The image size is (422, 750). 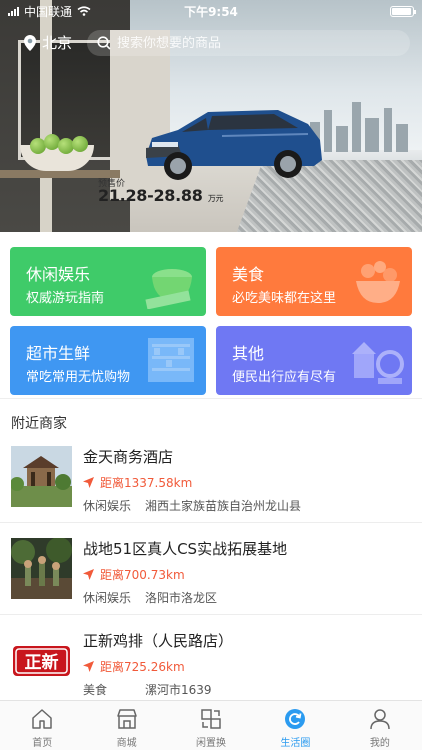 I want to click on shop-shelf-icon, so click(x=171, y=360).